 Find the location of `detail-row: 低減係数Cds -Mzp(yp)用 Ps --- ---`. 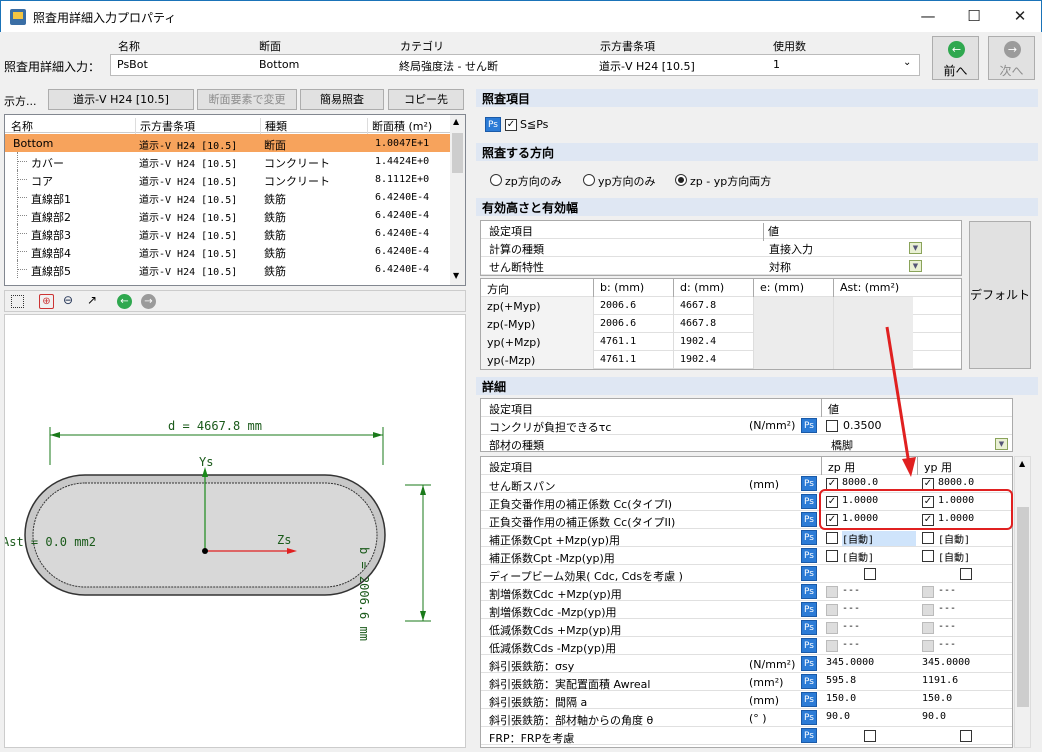

detail-row: 低減係数Cds -Mzp(yp)用 Ps --- --- is located at coordinates (746, 646).